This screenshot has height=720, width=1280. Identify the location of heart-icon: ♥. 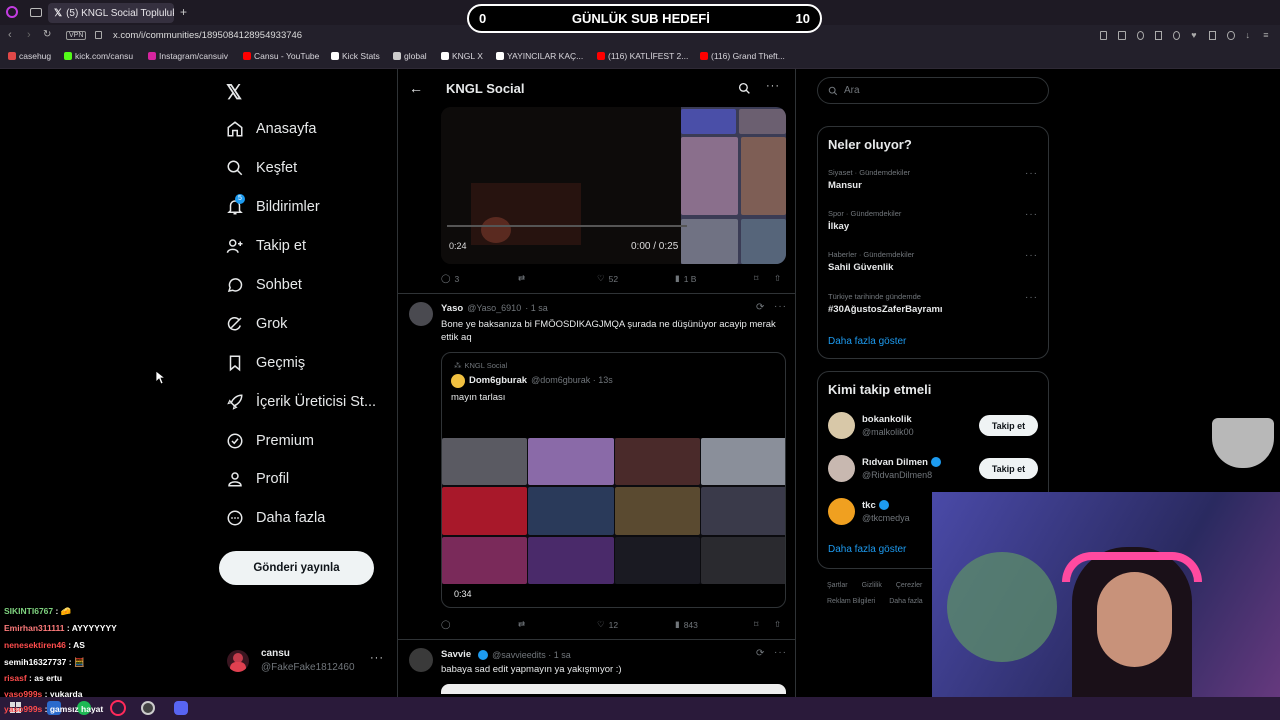
(1194, 35).